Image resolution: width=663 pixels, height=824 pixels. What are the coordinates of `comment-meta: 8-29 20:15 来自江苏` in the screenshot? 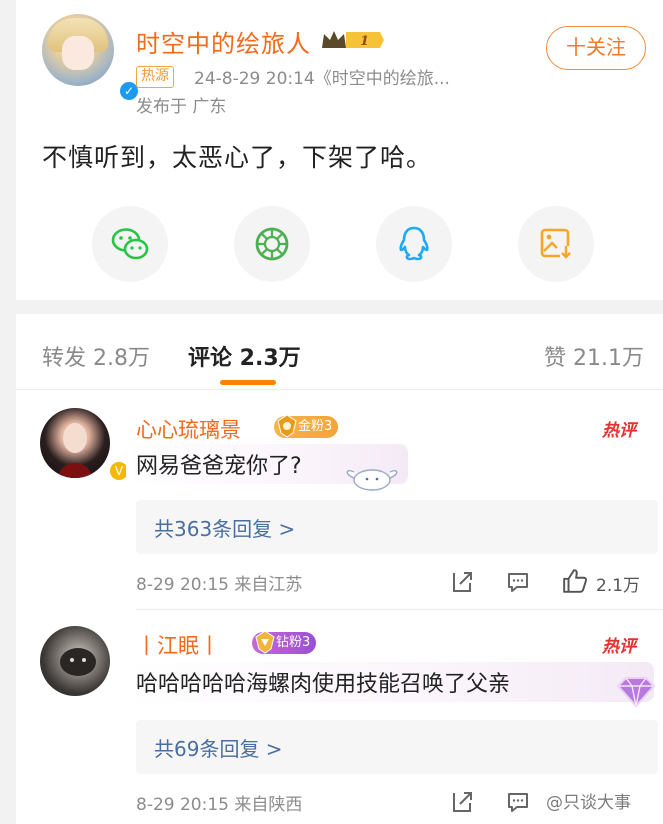 It's located at (219, 585).